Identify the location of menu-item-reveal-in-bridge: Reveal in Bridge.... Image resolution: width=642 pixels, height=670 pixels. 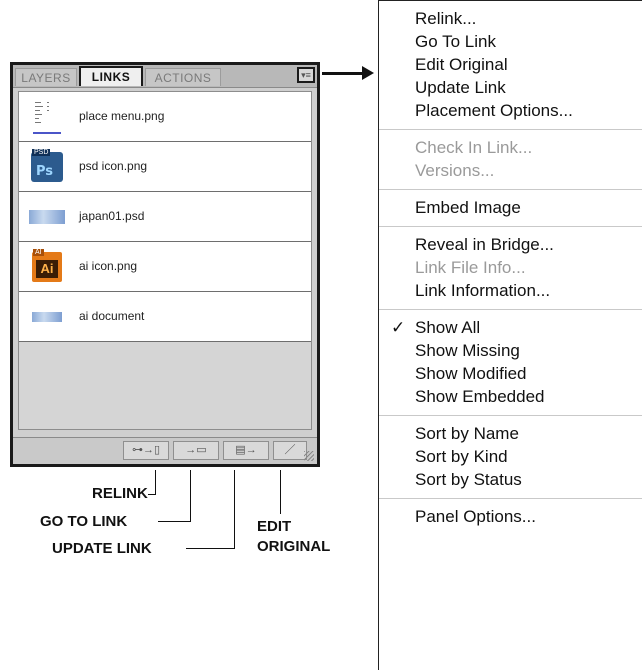
(510, 244).